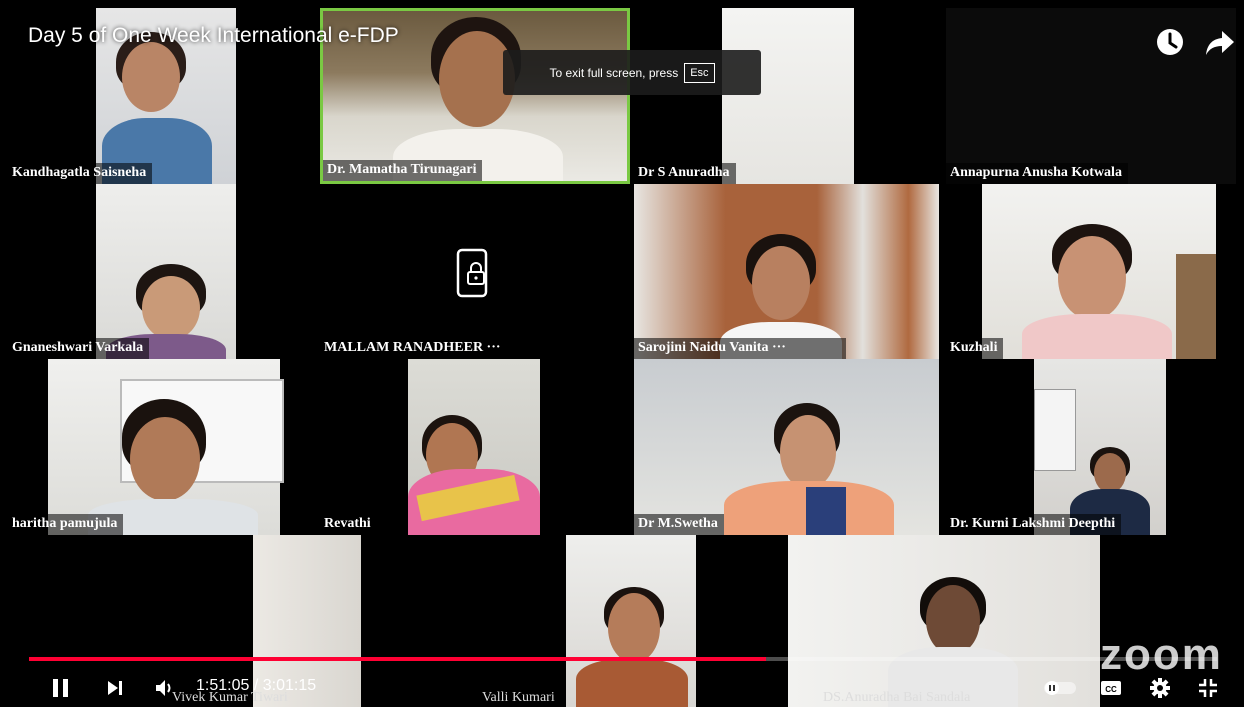 This screenshot has height=707, width=1244. Describe the element at coordinates (403, 170) in the screenshot. I see `participant-name: Dr. Mamatha Tirunagari` at that location.